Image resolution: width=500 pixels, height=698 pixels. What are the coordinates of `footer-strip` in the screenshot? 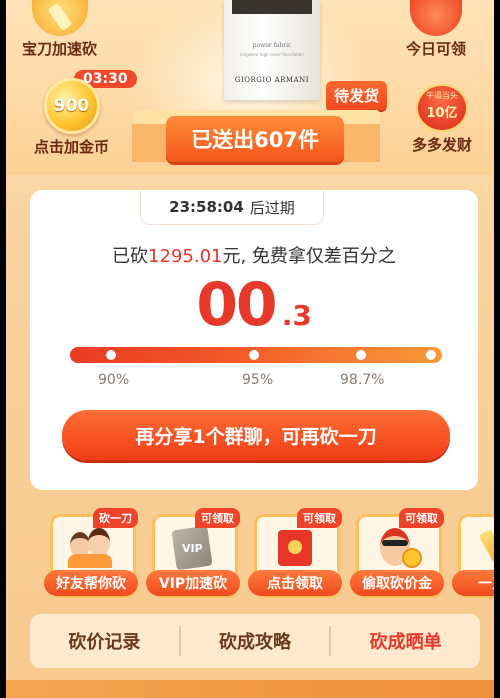 It's located at (250, 689).